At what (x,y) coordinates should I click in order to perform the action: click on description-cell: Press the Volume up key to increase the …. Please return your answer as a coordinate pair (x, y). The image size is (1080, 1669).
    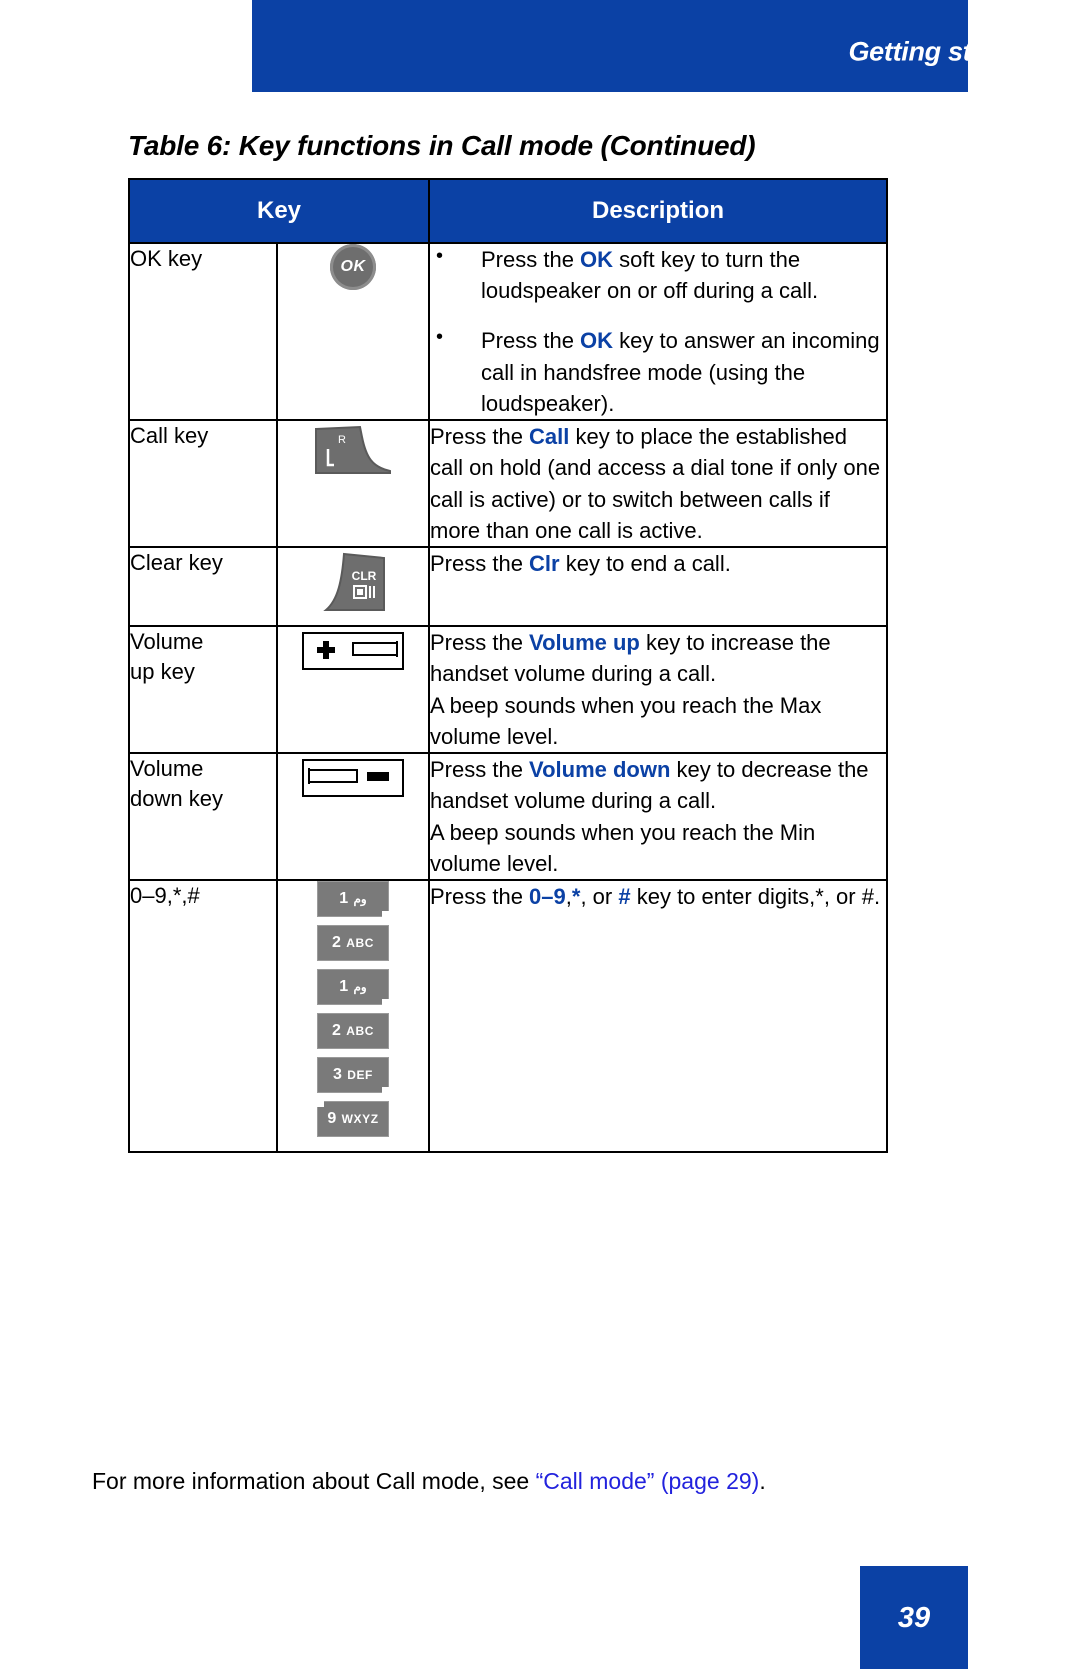
    Looking at the image, I should click on (658, 690).